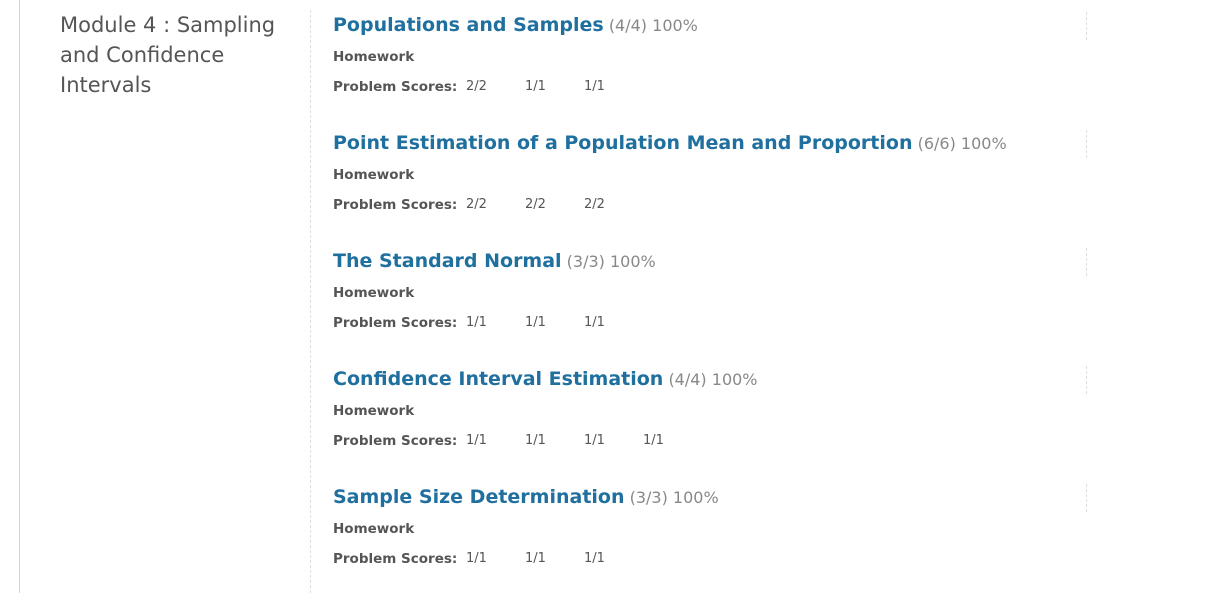 The image size is (1226, 600). I want to click on section-title-link: The Standard Normal, so click(447, 261).